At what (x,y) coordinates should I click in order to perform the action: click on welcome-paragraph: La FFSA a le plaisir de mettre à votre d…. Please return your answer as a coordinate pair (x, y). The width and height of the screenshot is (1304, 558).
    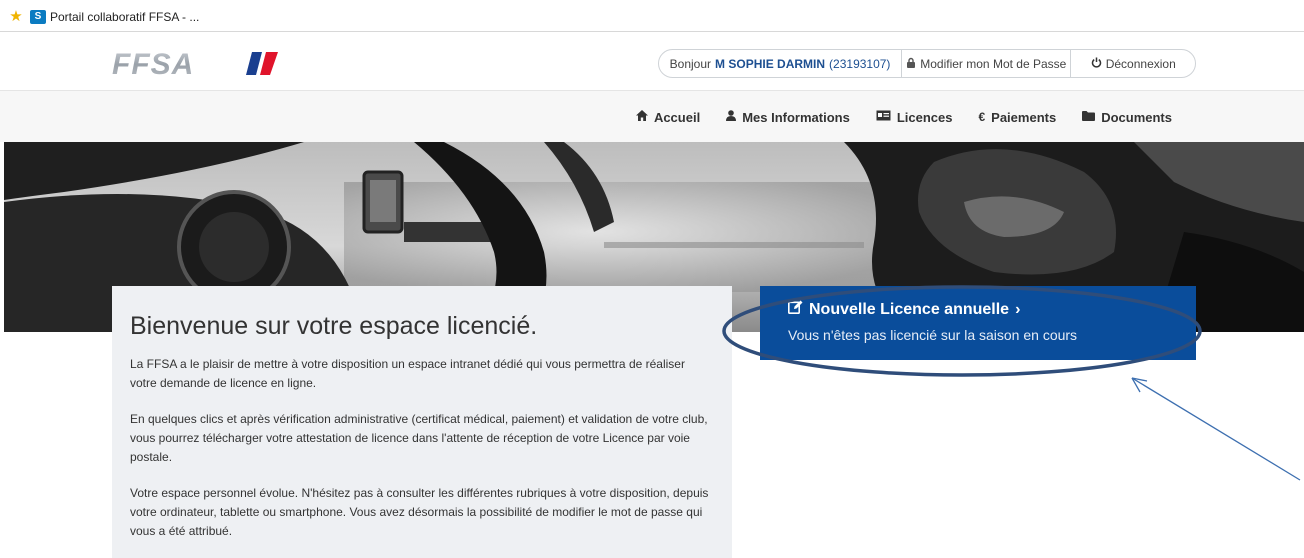
    Looking at the image, I should click on (407, 373).